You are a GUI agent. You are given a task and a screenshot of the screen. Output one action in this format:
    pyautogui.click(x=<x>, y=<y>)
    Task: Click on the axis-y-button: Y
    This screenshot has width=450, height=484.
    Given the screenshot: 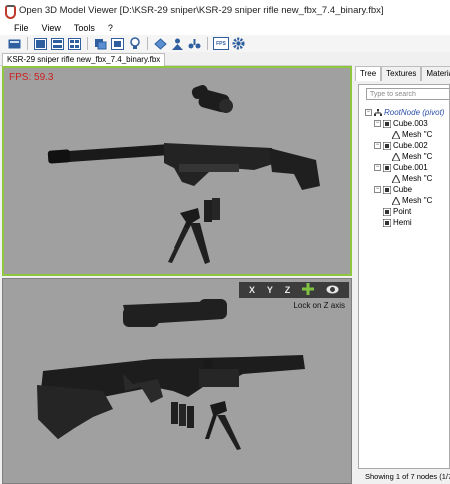 What is the action you would take?
    pyautogui.click(x=270, y=290)
    